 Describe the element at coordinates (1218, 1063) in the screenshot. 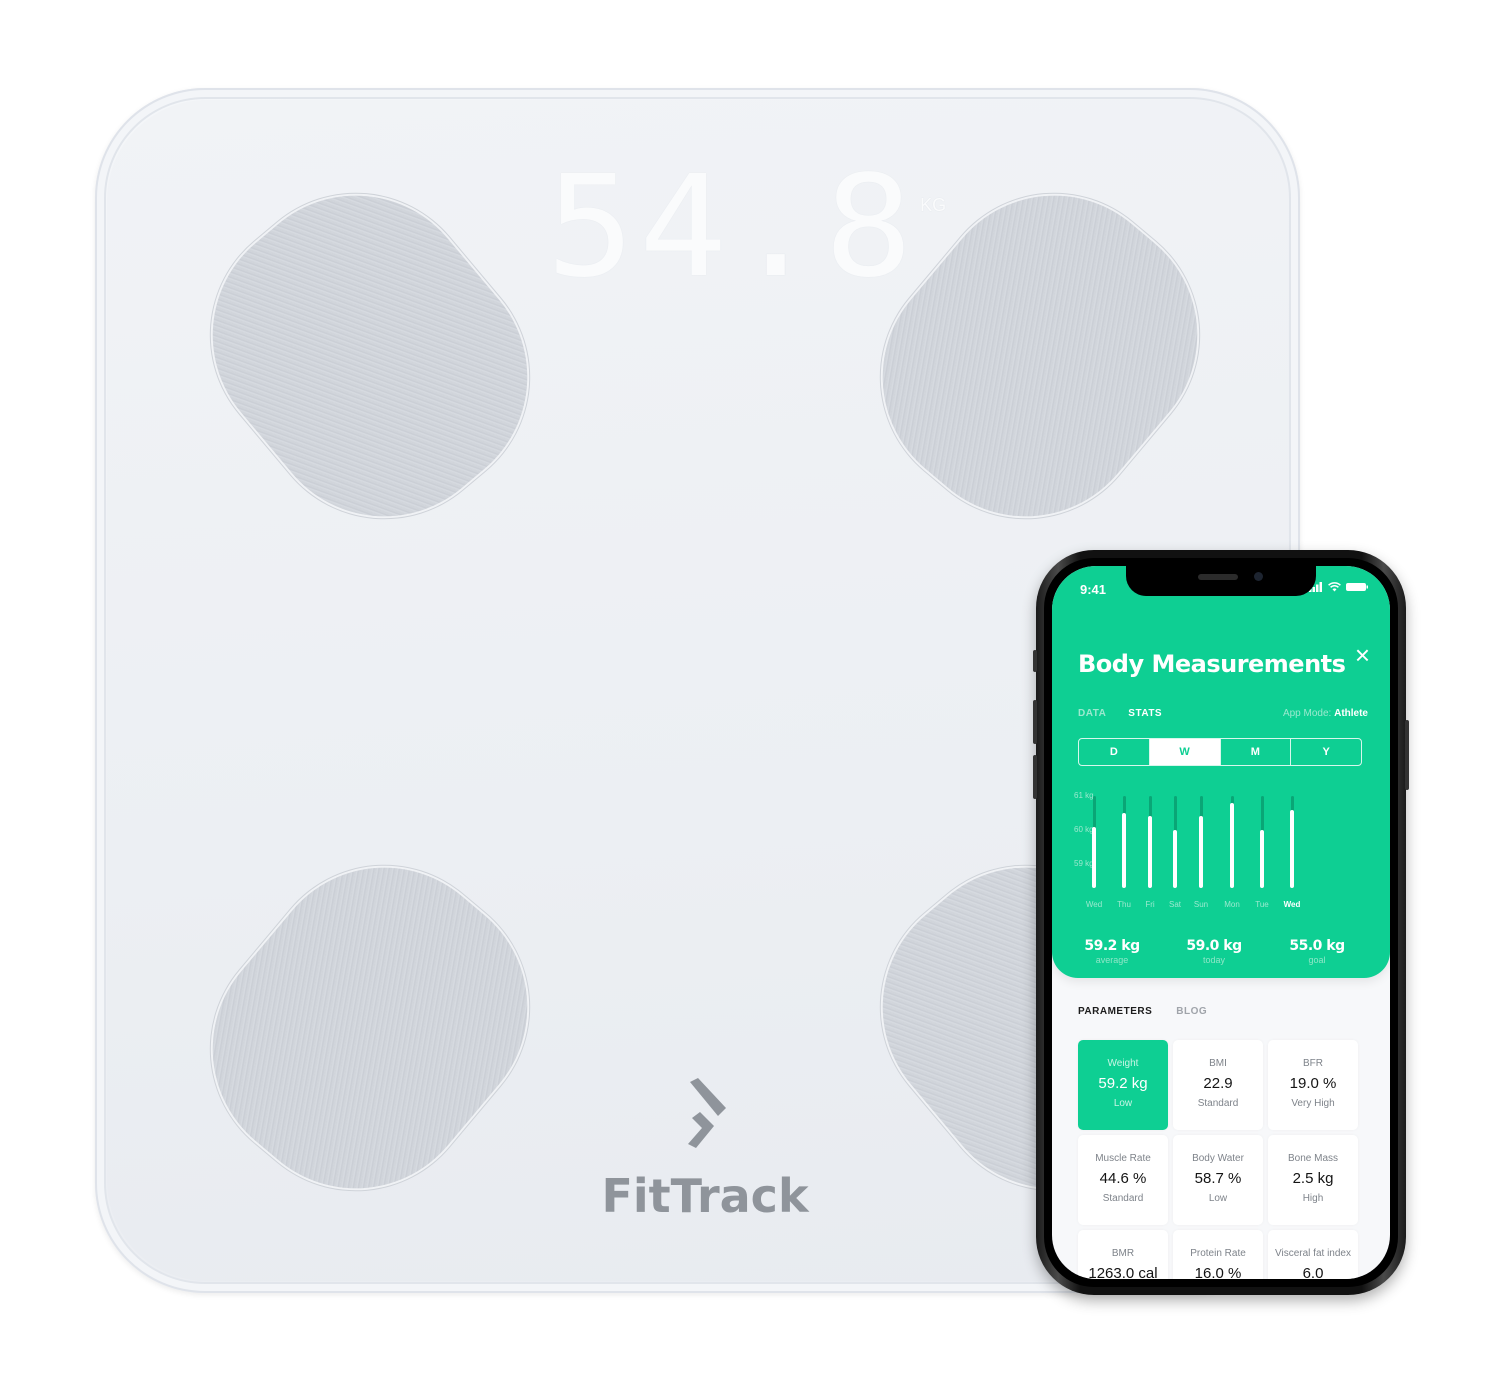

I see `parameter-label: BMI` at that location.